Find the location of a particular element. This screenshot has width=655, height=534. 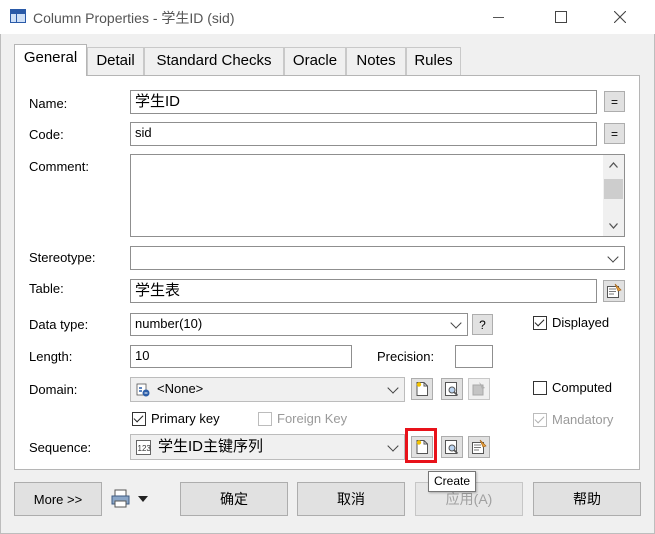

scroll-thumb is located at coordinates (613, 189).